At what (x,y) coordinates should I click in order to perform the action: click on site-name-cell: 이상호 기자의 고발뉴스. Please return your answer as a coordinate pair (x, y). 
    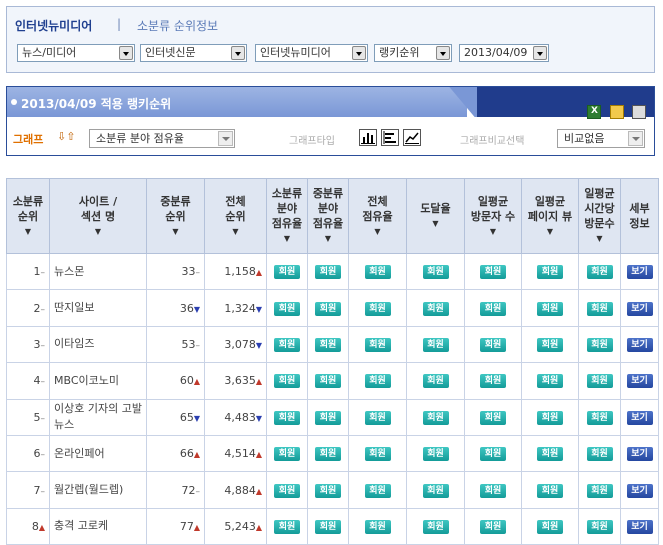
    Looking at the image, I should click on (98, 417).